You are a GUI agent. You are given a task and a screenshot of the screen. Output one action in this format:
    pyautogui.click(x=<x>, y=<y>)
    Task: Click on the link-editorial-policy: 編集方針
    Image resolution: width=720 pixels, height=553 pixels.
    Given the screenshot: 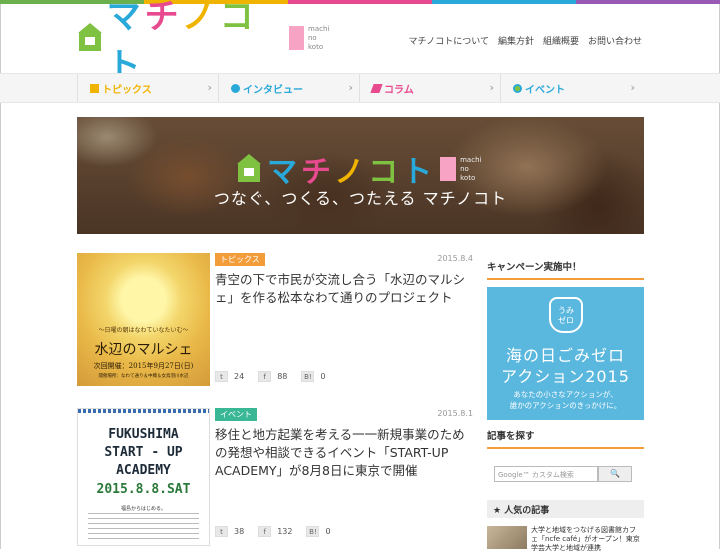 What is the action you would take?
    pyautogui.click(x=516, y=40)
    